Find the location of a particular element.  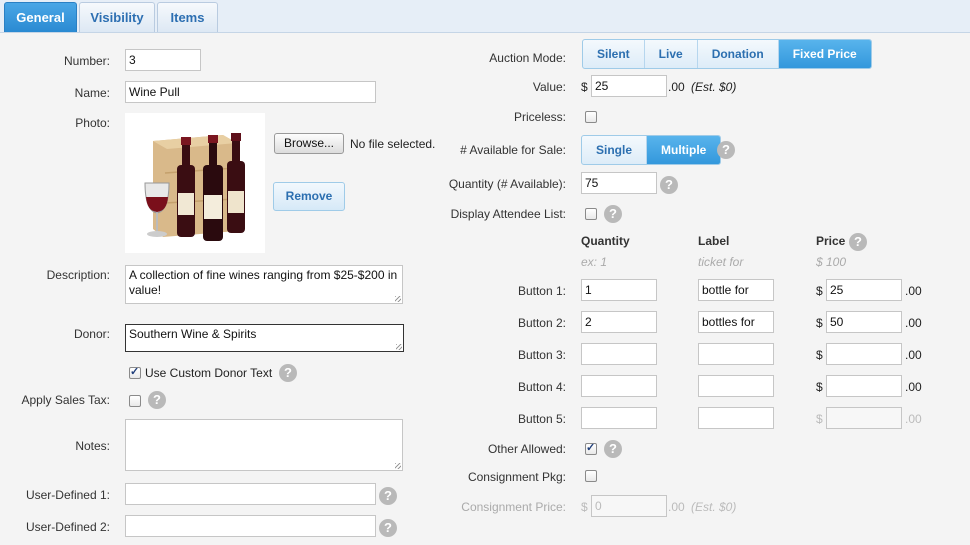

column-price-header: Price is located at coordinates (831, 241).